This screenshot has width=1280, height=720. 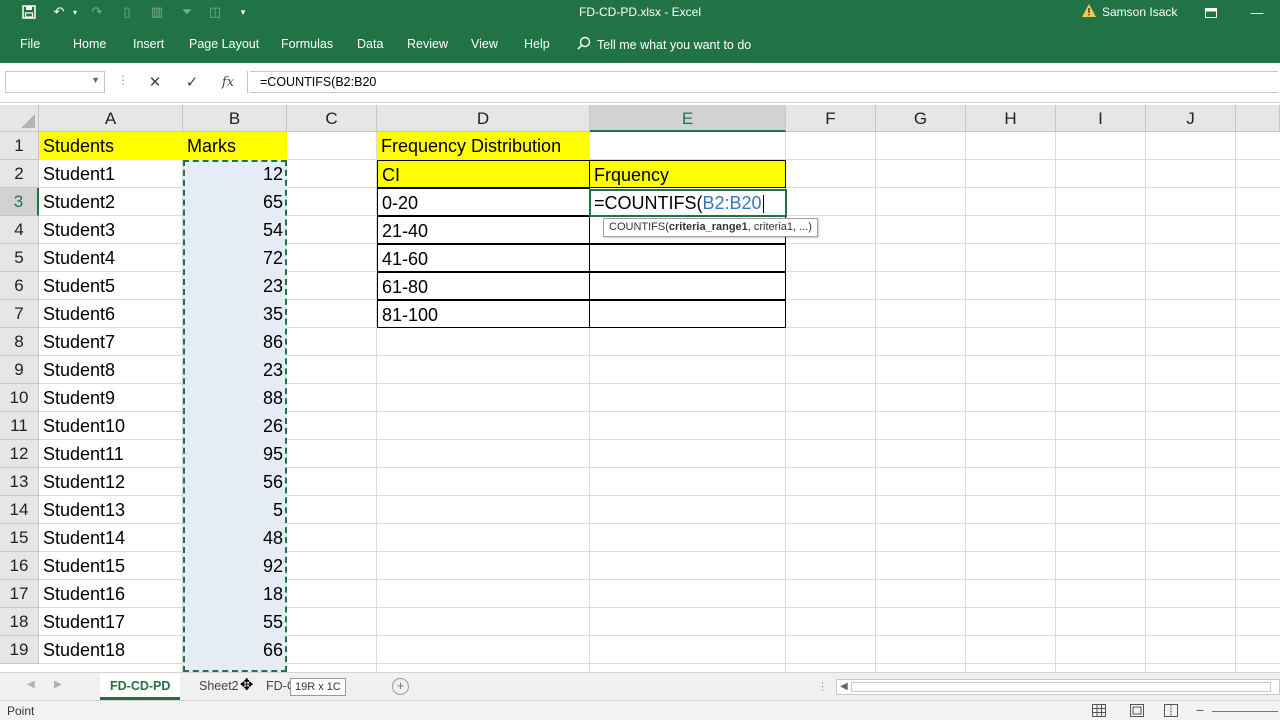 I want to click on row-header-13: 13, so click(x=19, y=482).